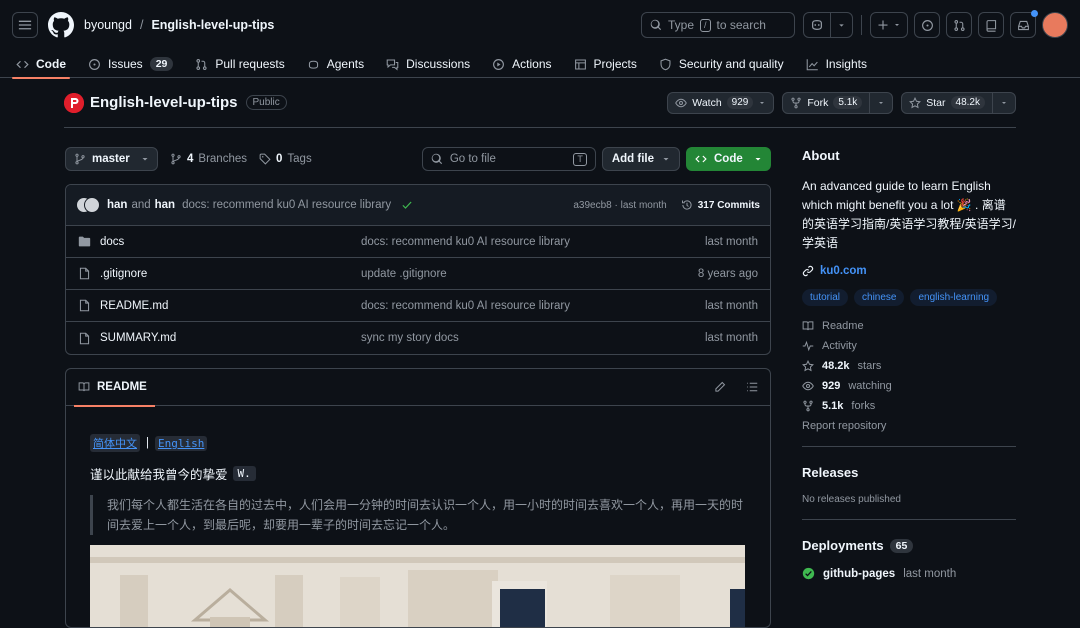 The image size is (1080, 628). Describe the element at coordinates (843, 545) in the screenshot. I see `deployments-heading: Deployments` at that location.